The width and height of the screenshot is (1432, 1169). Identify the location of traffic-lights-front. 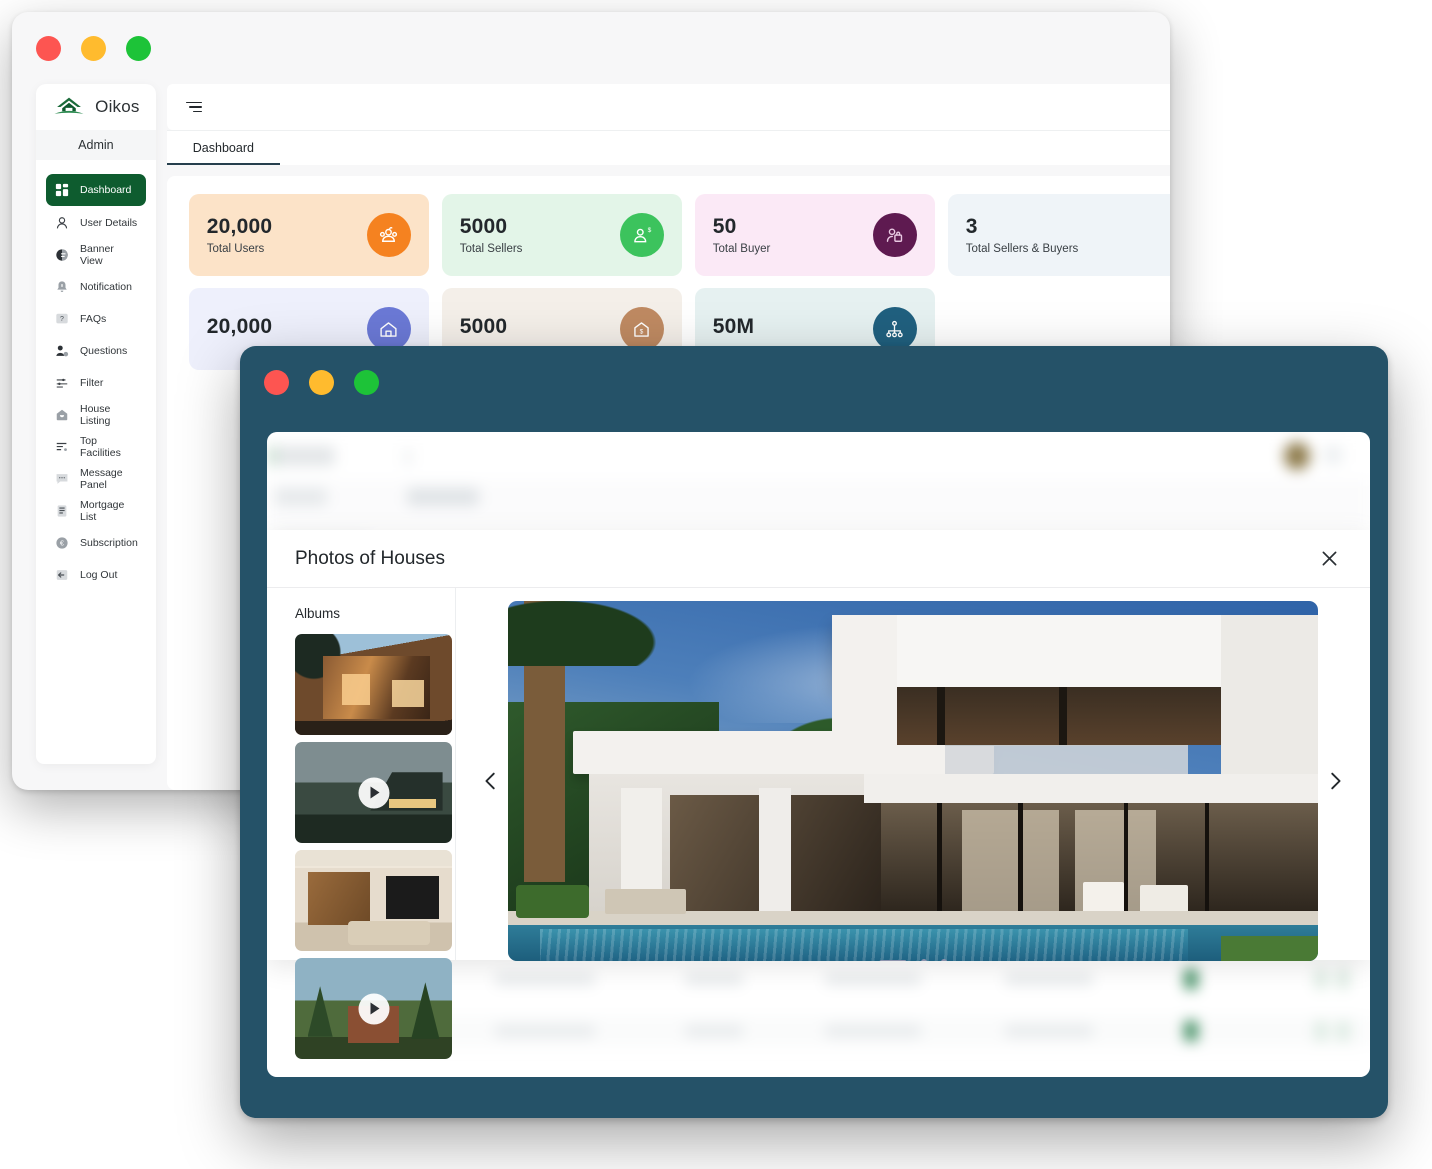
(321, 382).